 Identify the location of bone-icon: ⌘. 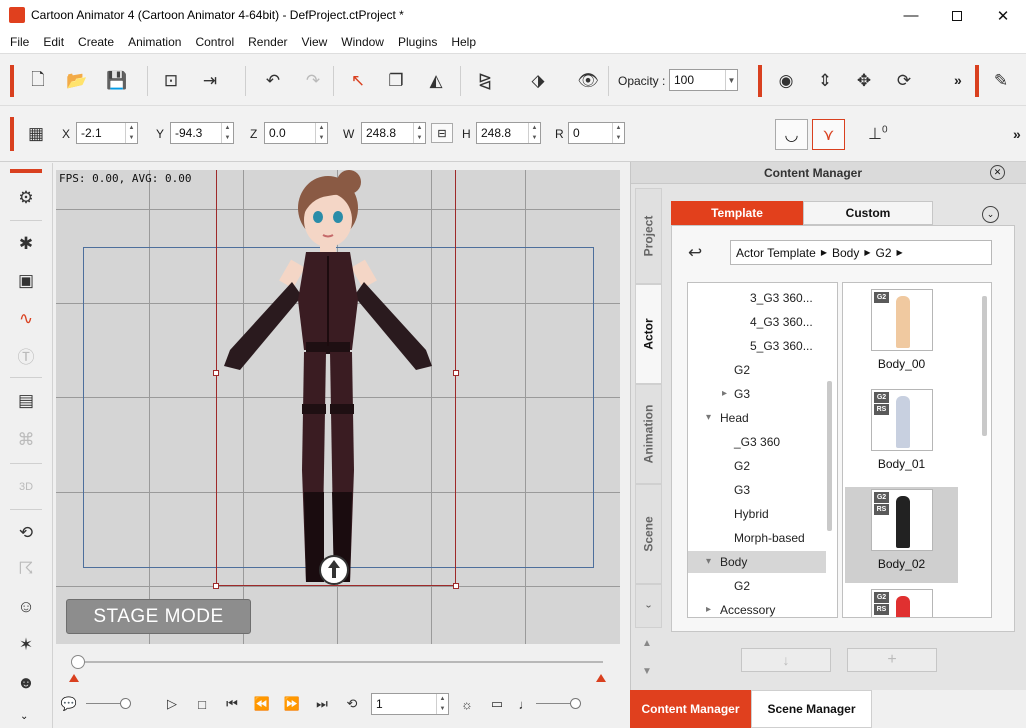
(26, 440).